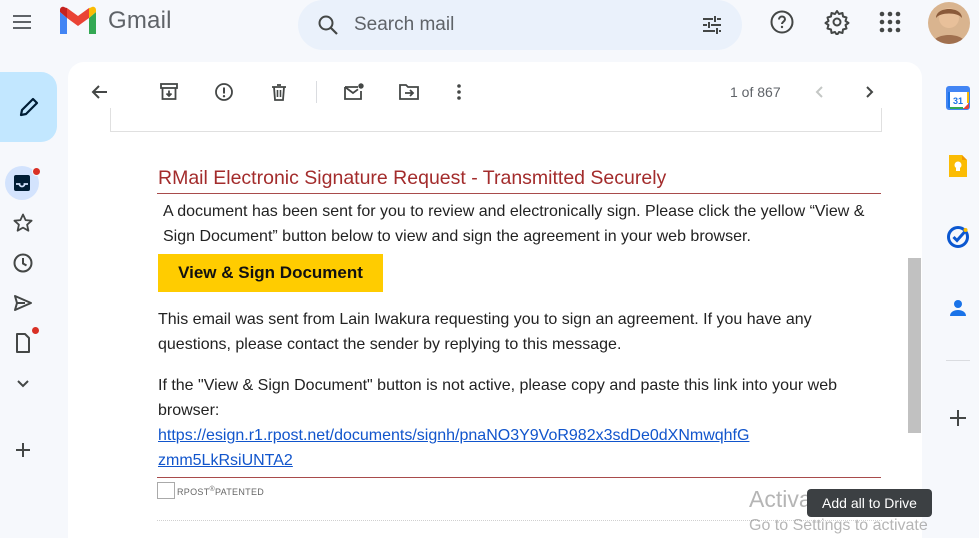 The height and width of the screenshot is (538, 979). I want to click on patent-brand: RPOST, so click(193, 492).